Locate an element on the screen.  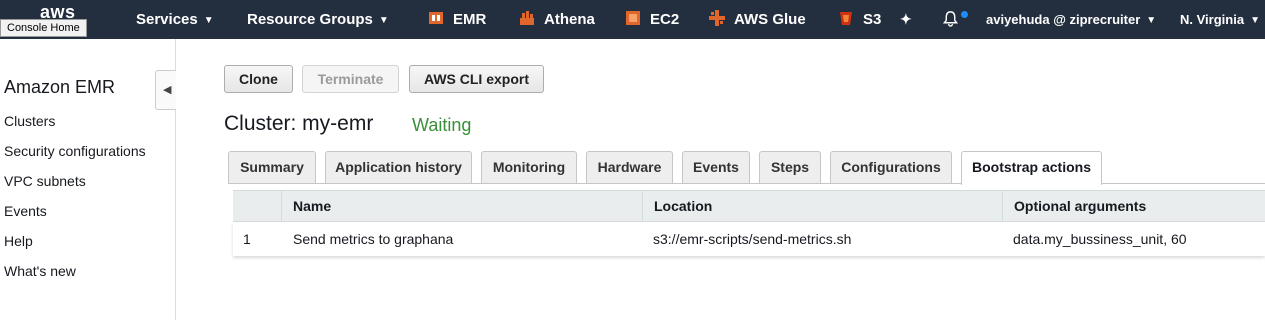
user-menu: aviyehuda @ ziprecruiter ▼ is located at coordinates (1071, 19).